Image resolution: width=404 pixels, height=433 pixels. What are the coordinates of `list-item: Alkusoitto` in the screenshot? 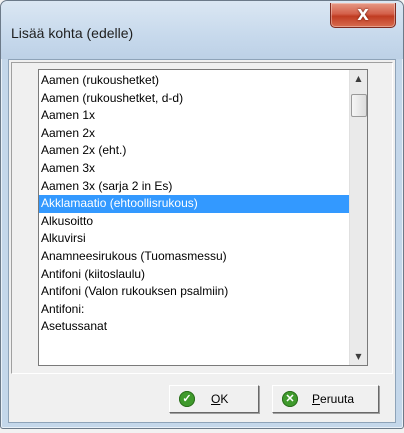 It's located at (194, 222).